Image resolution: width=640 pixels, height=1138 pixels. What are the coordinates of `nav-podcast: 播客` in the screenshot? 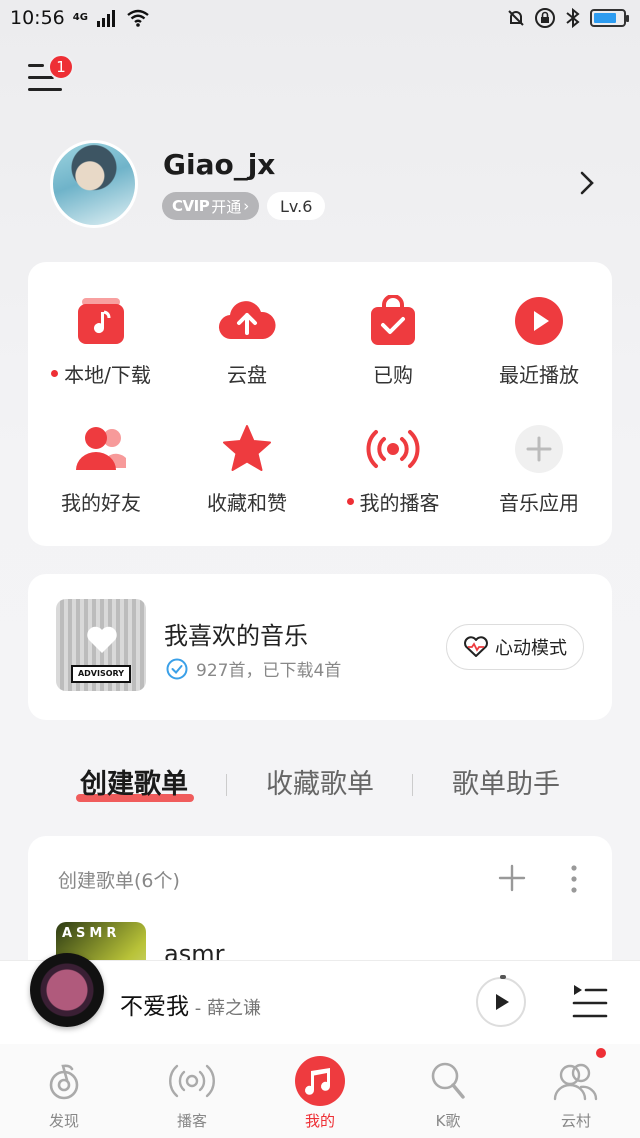 It's located at (192, 1096).